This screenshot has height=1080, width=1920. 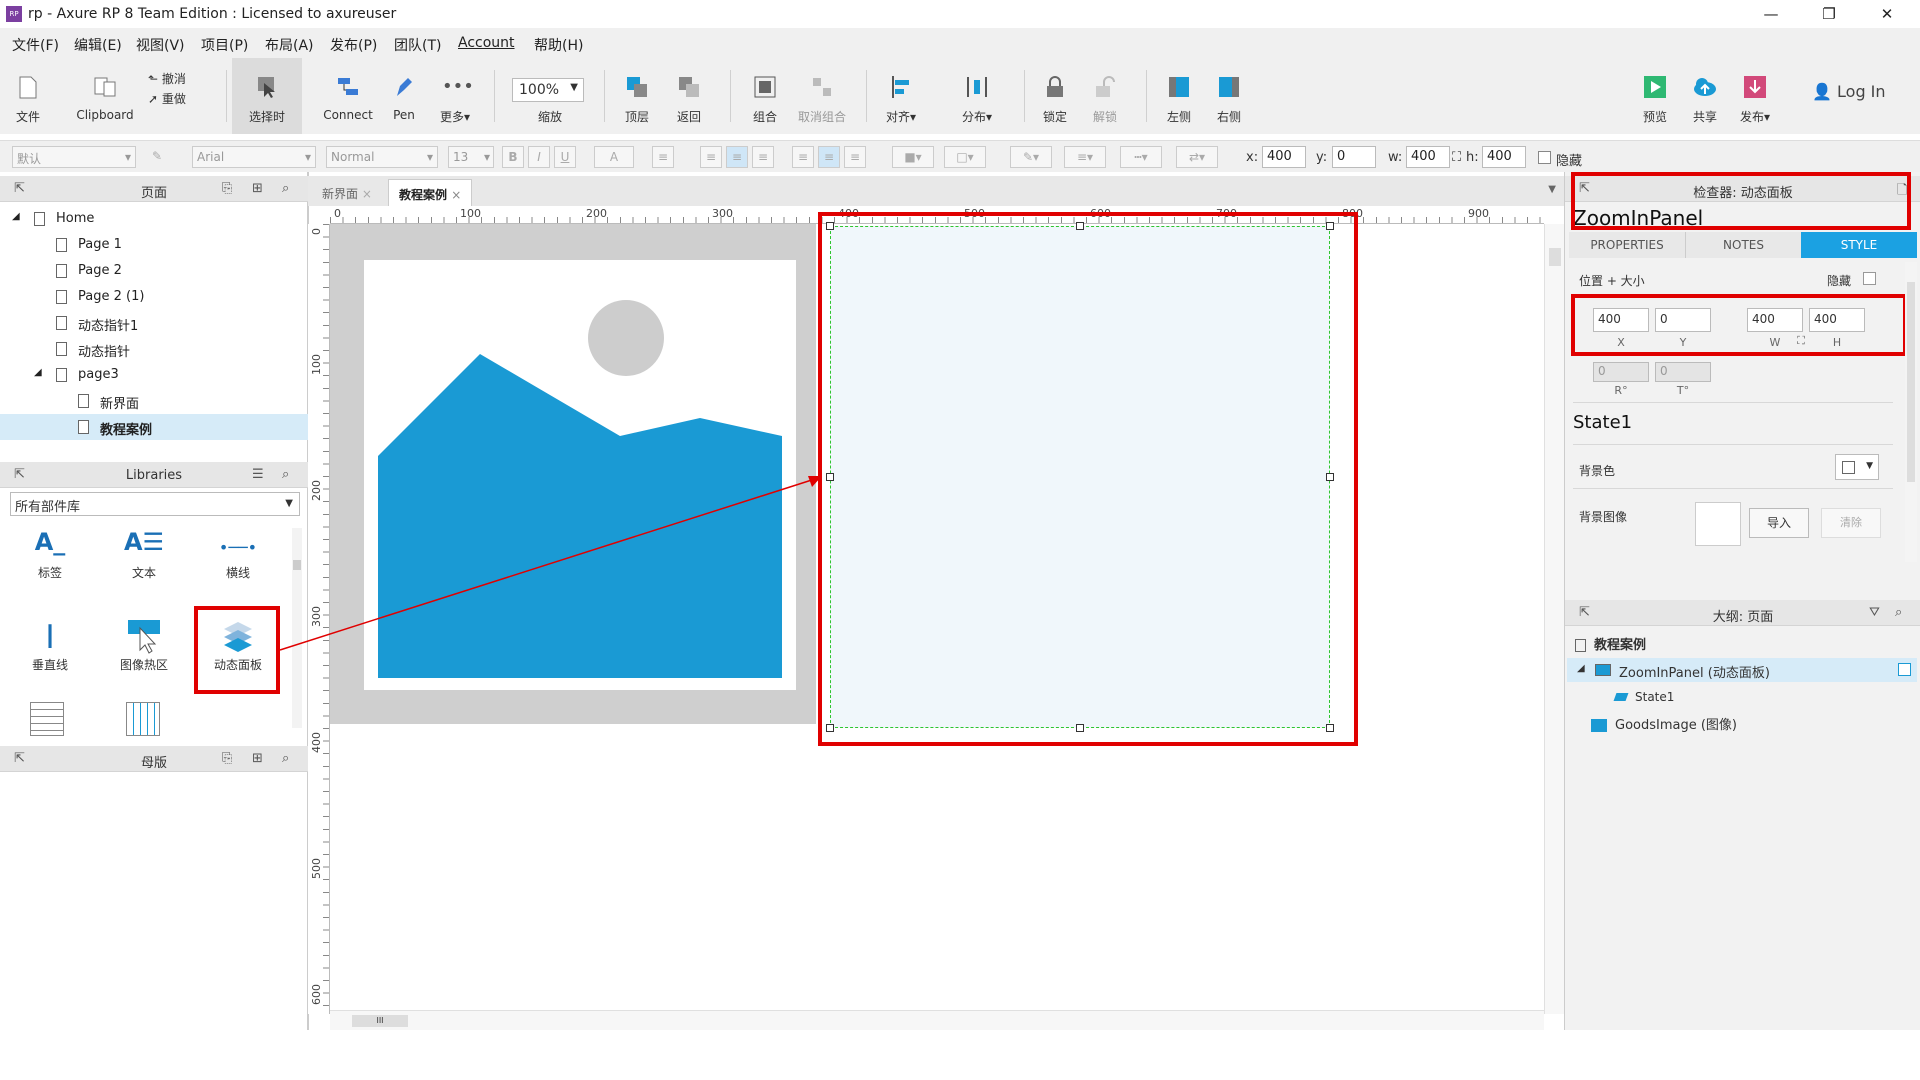 I want to click on clear-button: 清除, so click(x=1851, y=523).